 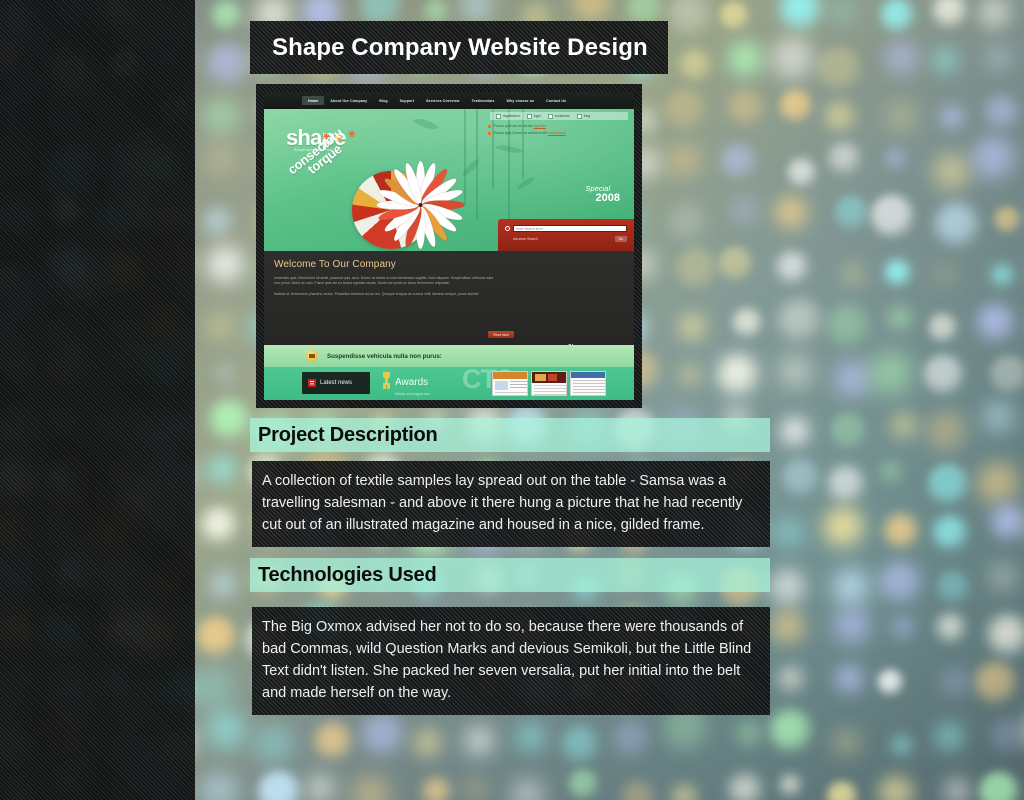 I want to click on site-banner: Suspendisse vehicula nulla non purus:, so click(x=449, y=356).